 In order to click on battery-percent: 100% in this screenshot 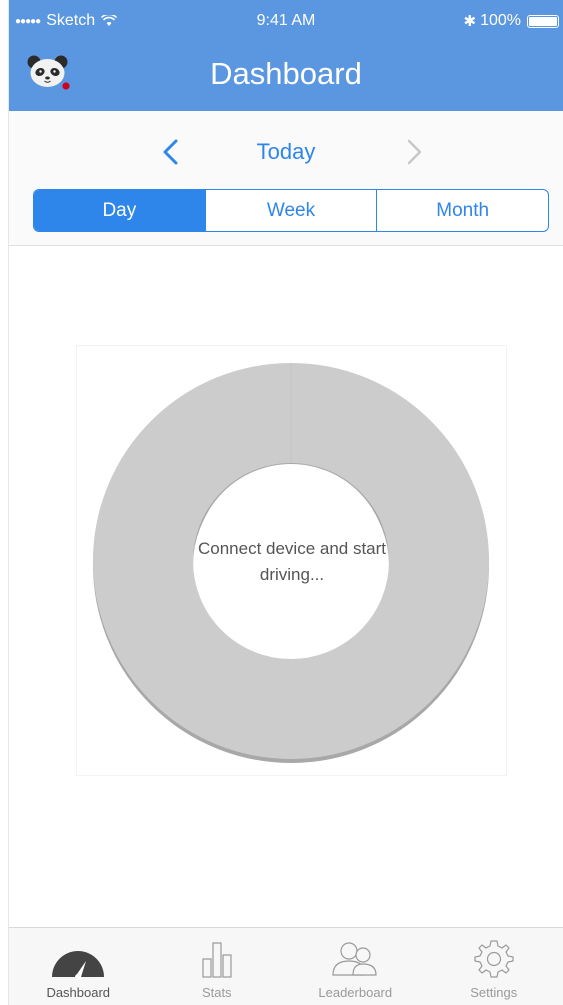, I will do `click(500, 20)`.